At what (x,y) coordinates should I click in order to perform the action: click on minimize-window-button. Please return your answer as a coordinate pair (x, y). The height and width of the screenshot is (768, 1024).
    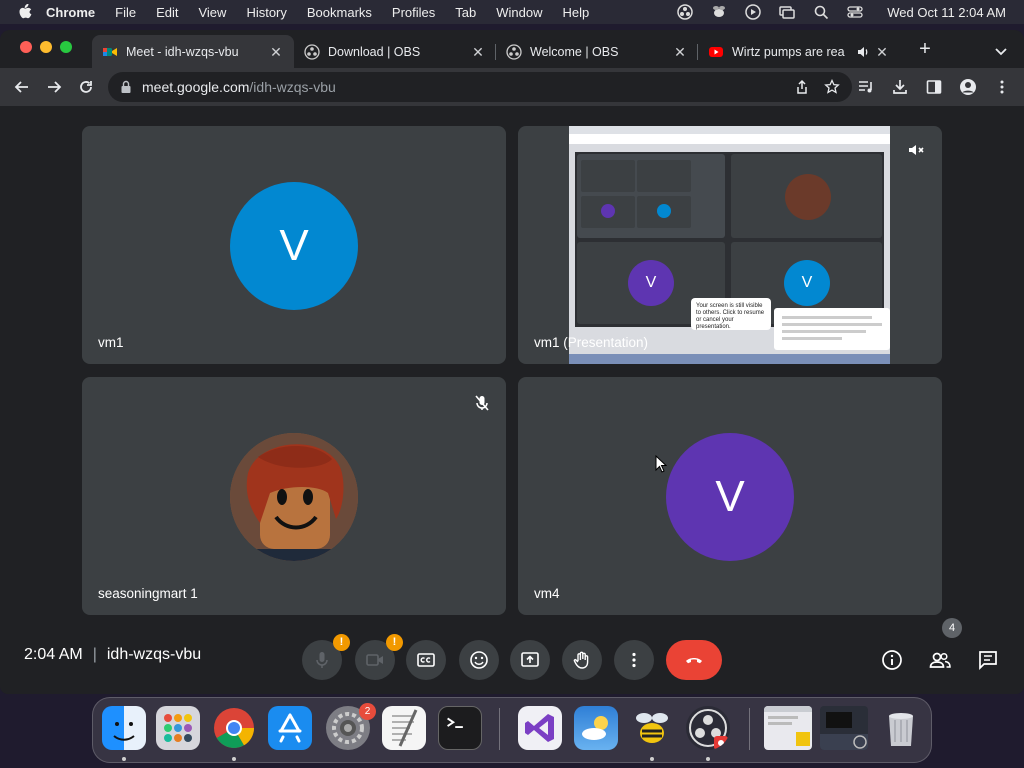
    Looking at the image, I should click on (46, 47).